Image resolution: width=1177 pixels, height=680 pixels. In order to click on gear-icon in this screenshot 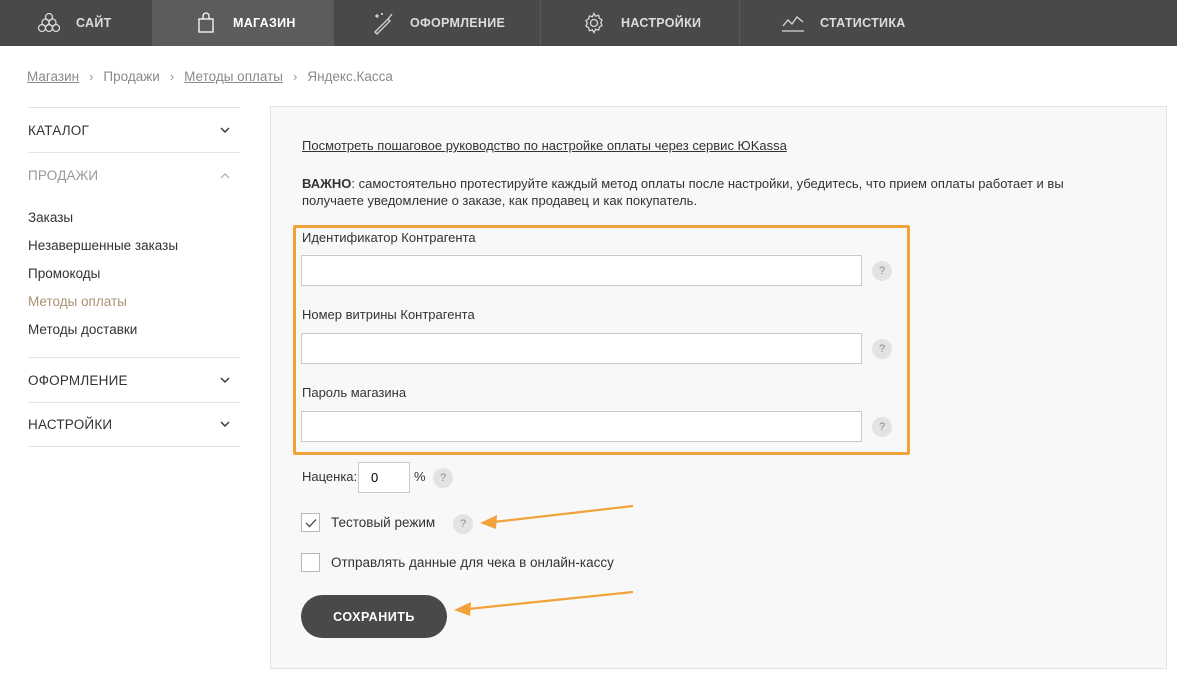, I will do `click(594, 23)`.